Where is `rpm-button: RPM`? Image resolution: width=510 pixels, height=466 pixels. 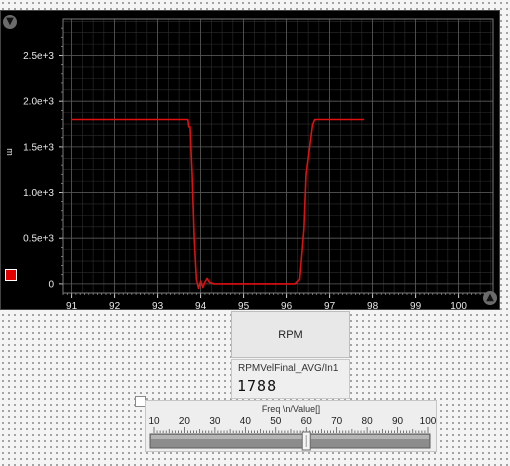
rpm-button: RPM is located at coordinates (290, 334).